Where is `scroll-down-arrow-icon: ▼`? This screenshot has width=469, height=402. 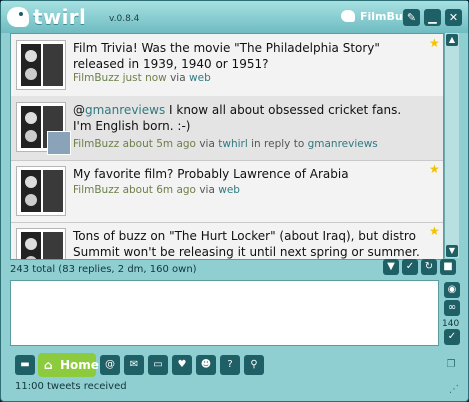
scroll-down-arrow-icon: ▼ is located at coordinates (452, 251).